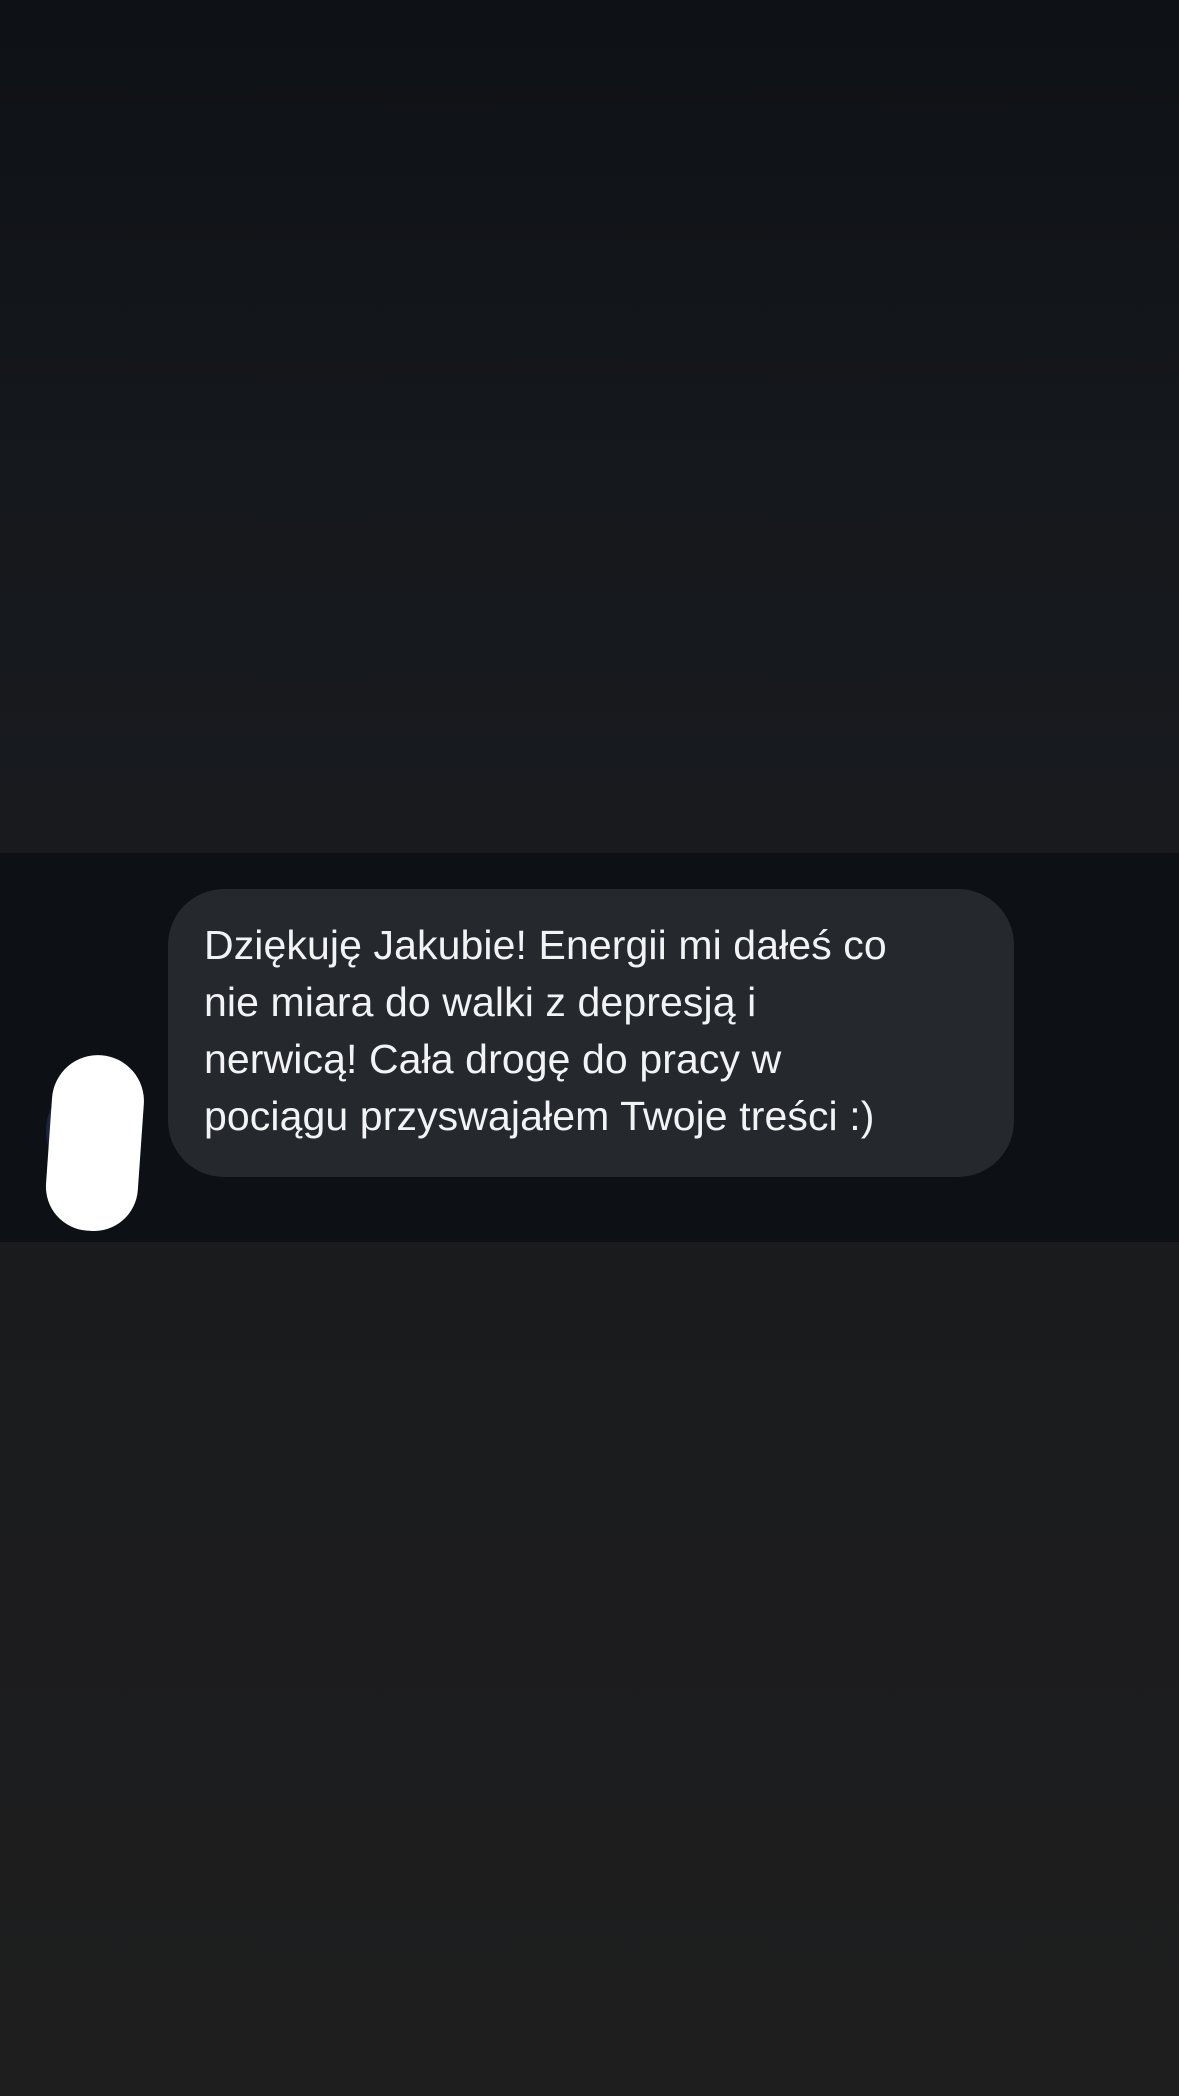 The image size is (1179, 2096). I want to click on message-line: nerwicą! Cała drogę do pracy w, so click(493, 1059).